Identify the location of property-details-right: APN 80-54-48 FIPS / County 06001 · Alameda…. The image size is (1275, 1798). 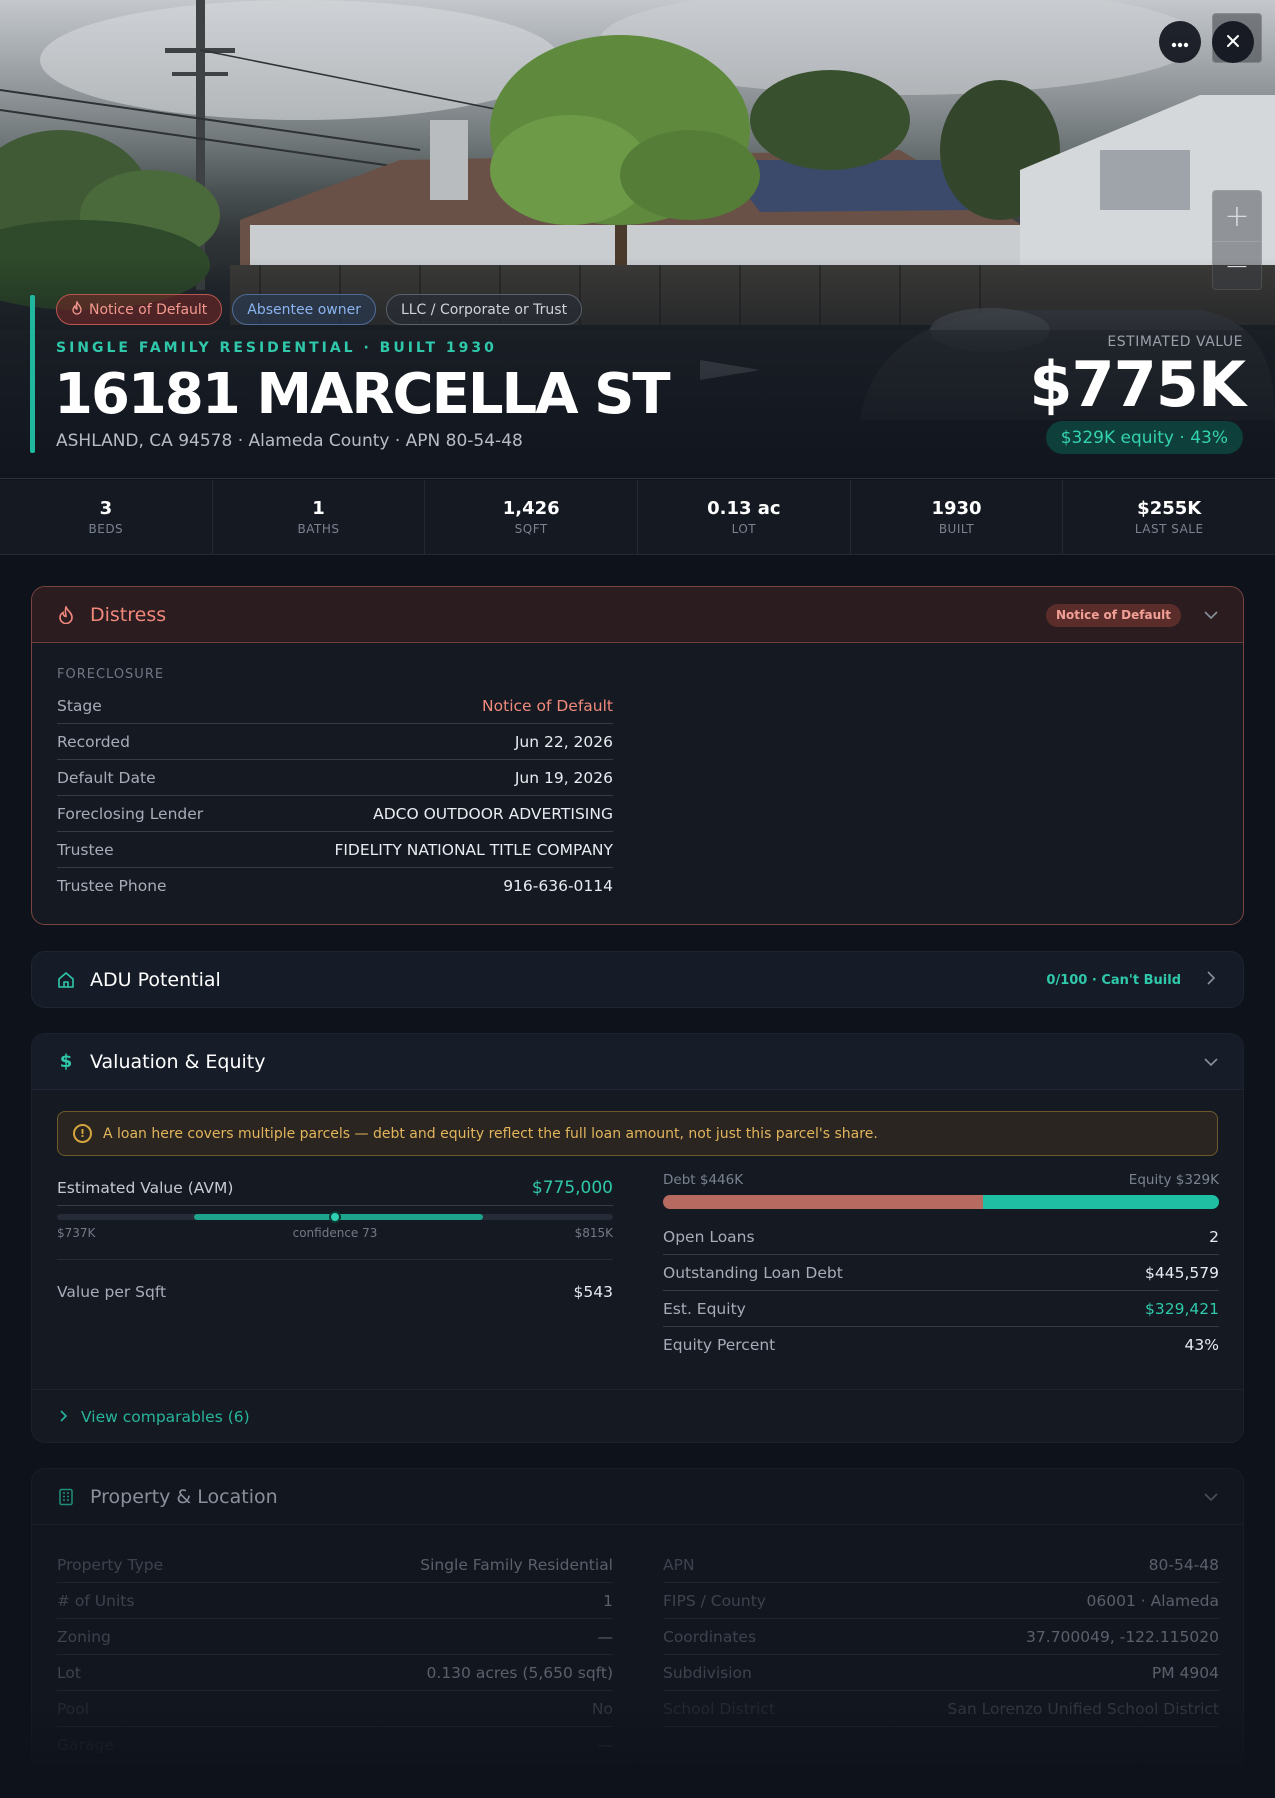
(941, 1637).